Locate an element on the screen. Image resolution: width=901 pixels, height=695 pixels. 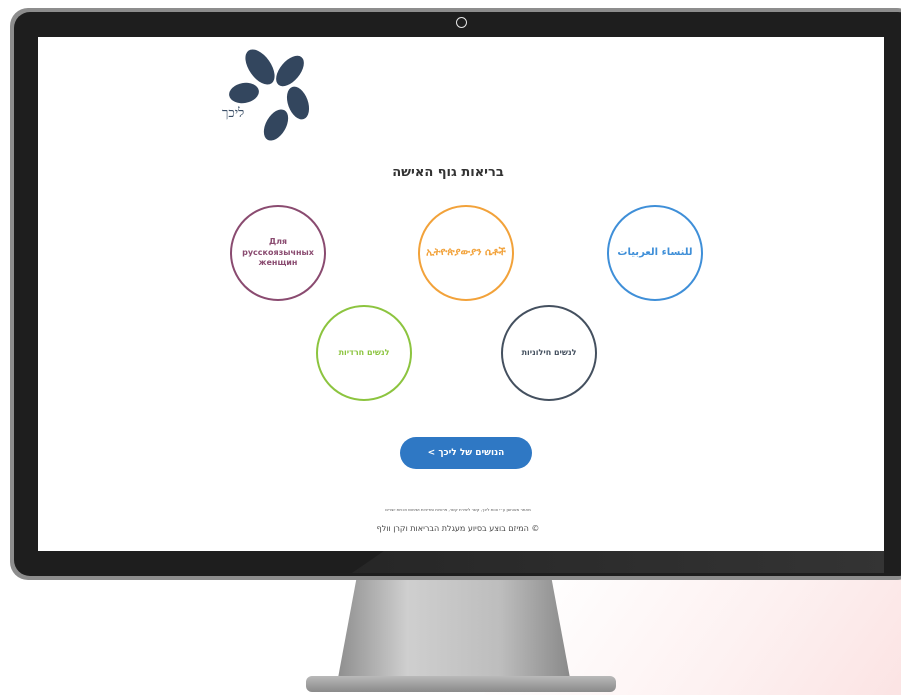
haredi-women-circle-button: לנשים חרדיות is located at coordinates (364, 353).